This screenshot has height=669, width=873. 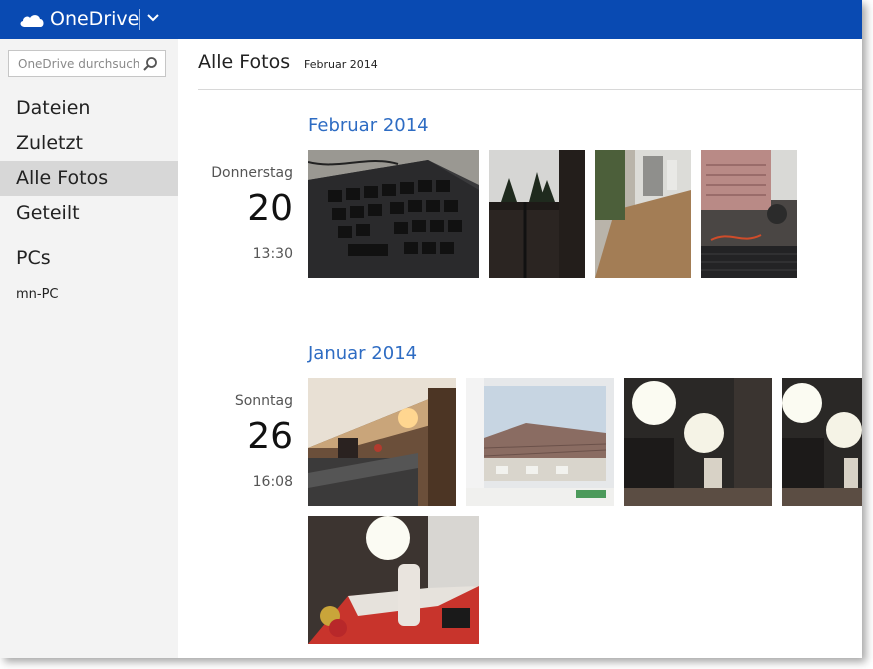 I want to click on chevron-down-icon, so click(x=153, y=18).